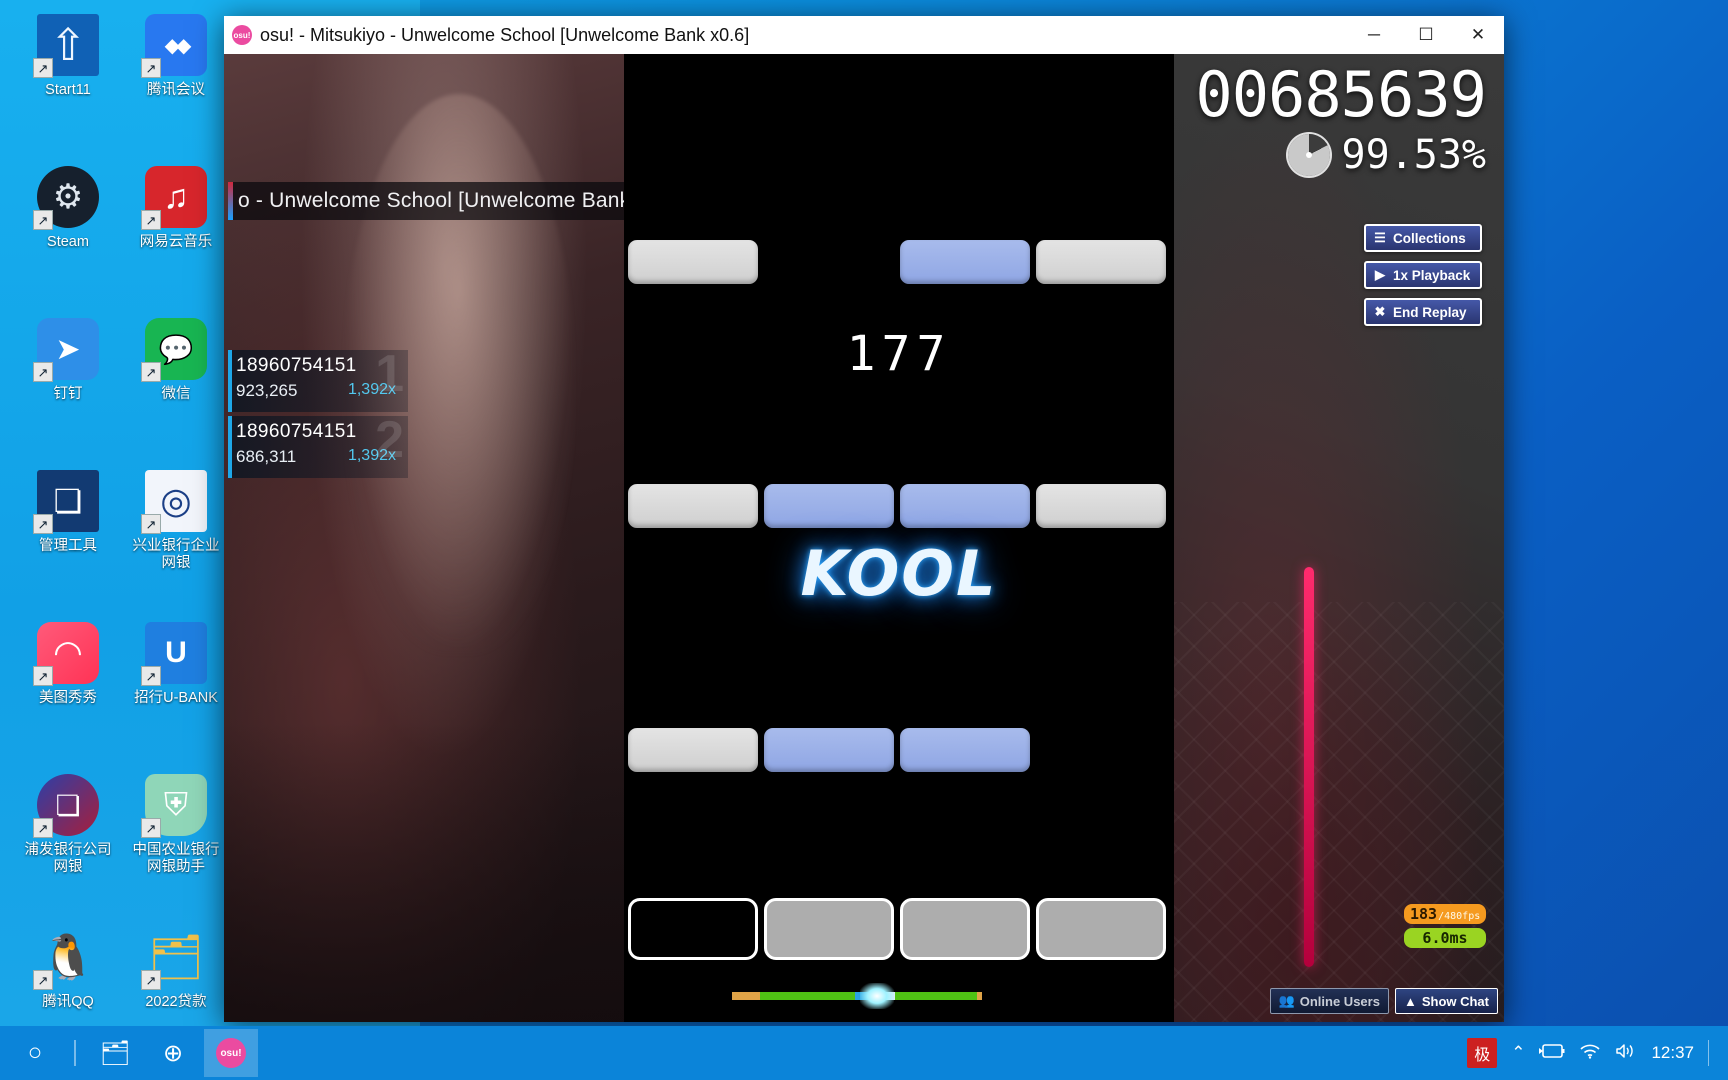 The image size is (1728, 1080). Describe the element at coordinates (68, 546) in the screenshot. I see `desktop-icon-admin-tools-label: 管理工具` at that location.